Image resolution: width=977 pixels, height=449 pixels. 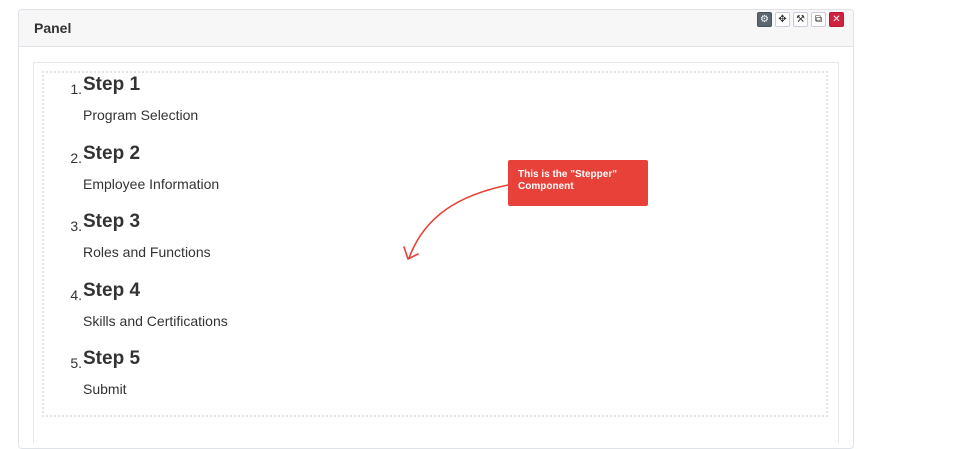 I want to click on annotation-arrow-icon, so click(x=456, y=222).